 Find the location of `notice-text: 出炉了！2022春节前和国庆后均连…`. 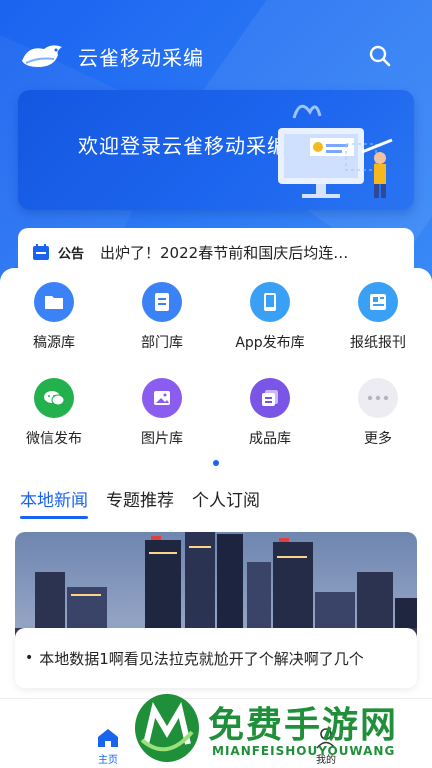

notice-text: 出炉了！2022春节前和国庆后均连… is located at coordinates (240, 252).